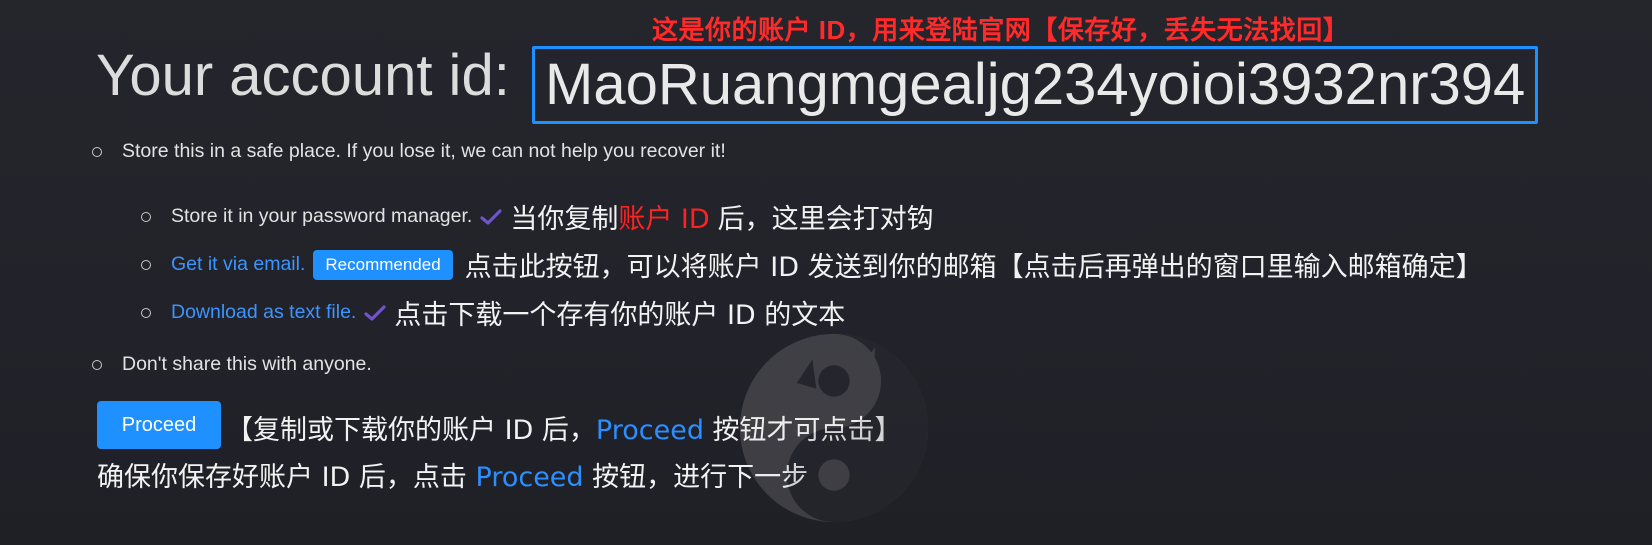  Describe the element at coordinates (529, 477) in the screenshot. I see `final-instruction-highlight: Proceed` at that location.